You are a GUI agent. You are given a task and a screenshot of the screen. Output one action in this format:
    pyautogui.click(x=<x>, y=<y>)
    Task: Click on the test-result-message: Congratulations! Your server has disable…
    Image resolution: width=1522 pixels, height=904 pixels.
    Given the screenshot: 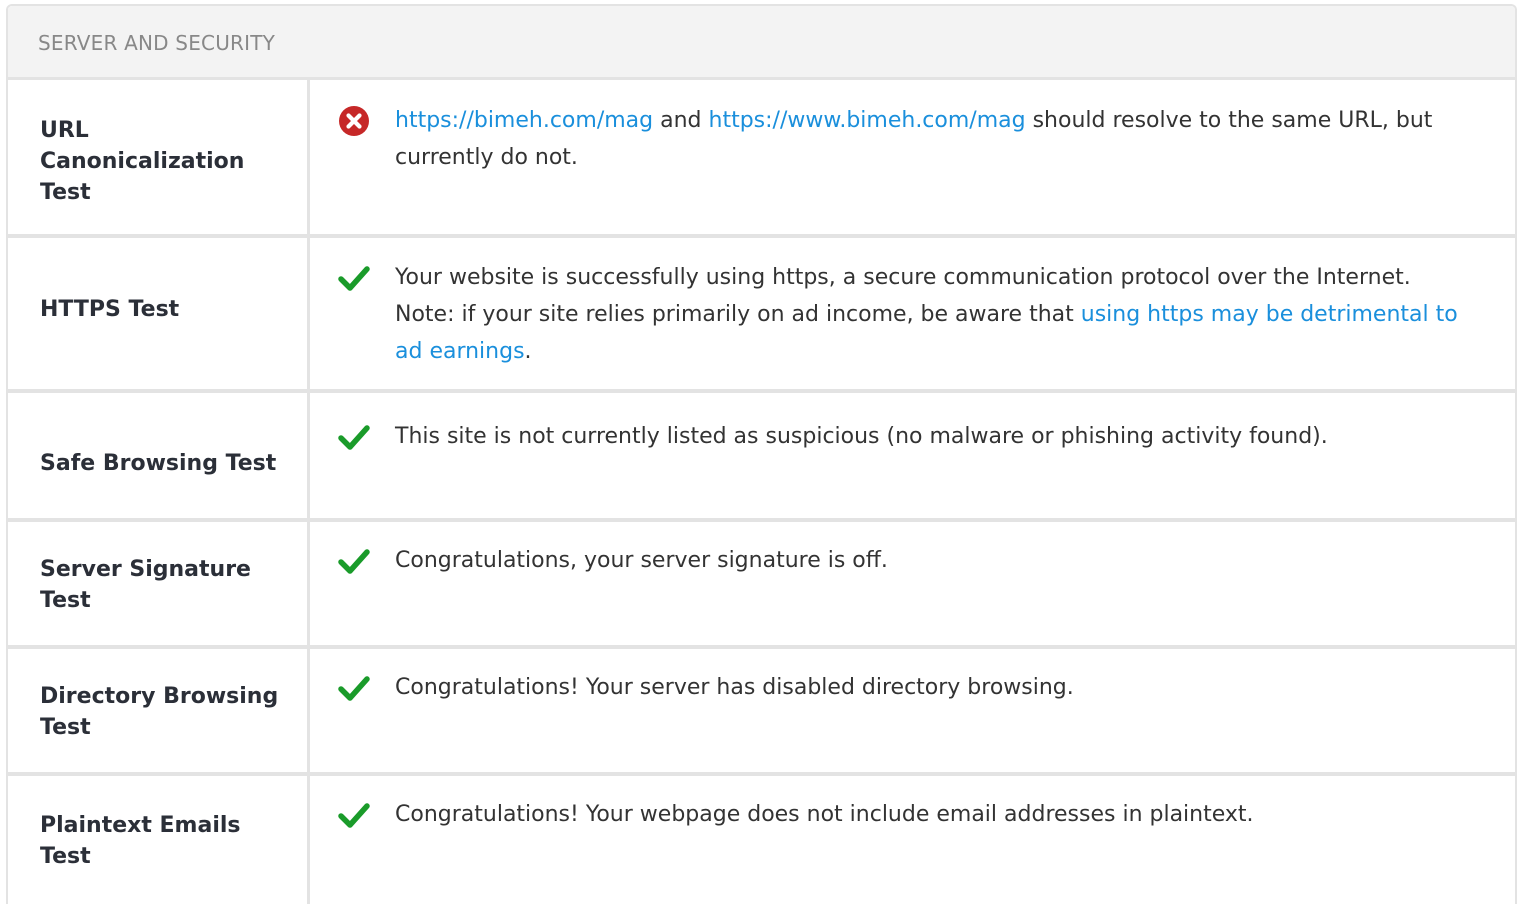 What is the action you would take?
    pyautogui.click(x=935, y=687)
    